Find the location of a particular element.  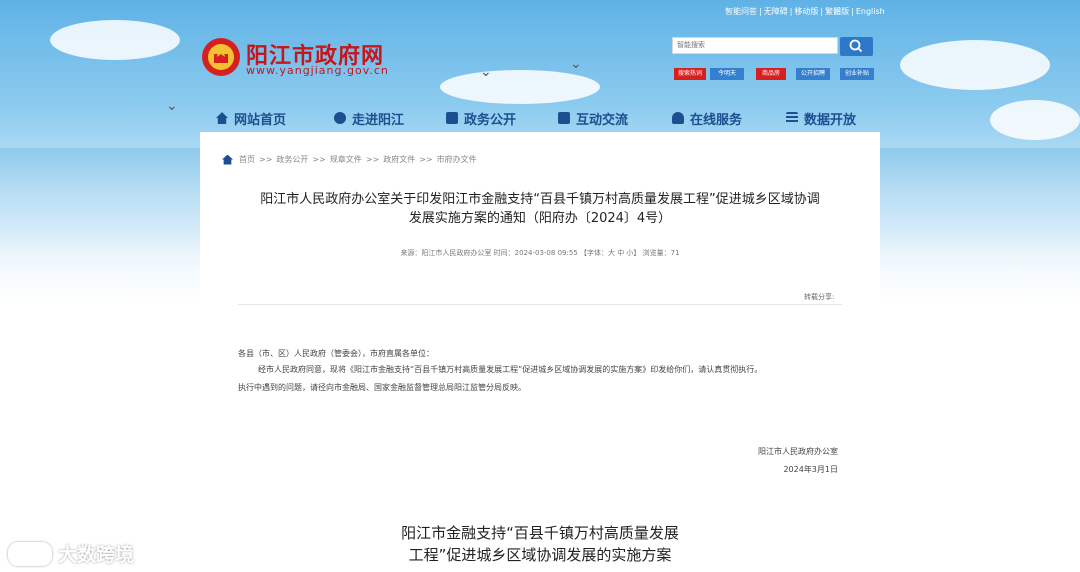

nav-item-online-service: 在线服务 is located at coordinates (707, 118).